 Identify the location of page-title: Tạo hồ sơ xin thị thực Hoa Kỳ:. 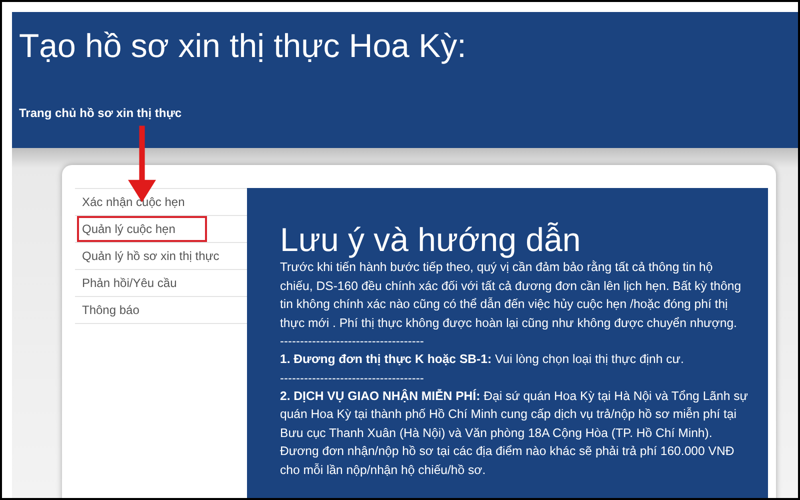
(243, 46).